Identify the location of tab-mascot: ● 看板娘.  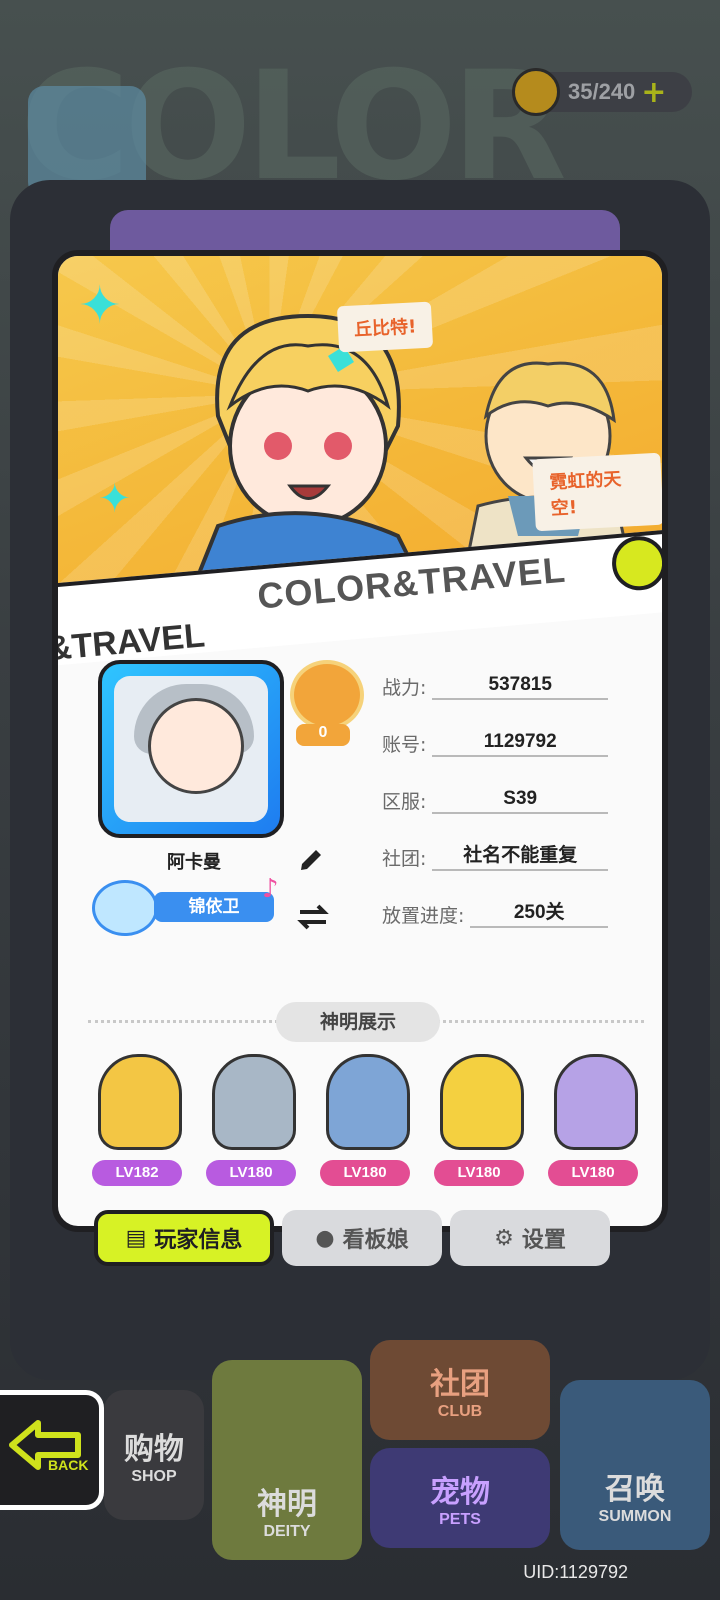
(362, 1238).